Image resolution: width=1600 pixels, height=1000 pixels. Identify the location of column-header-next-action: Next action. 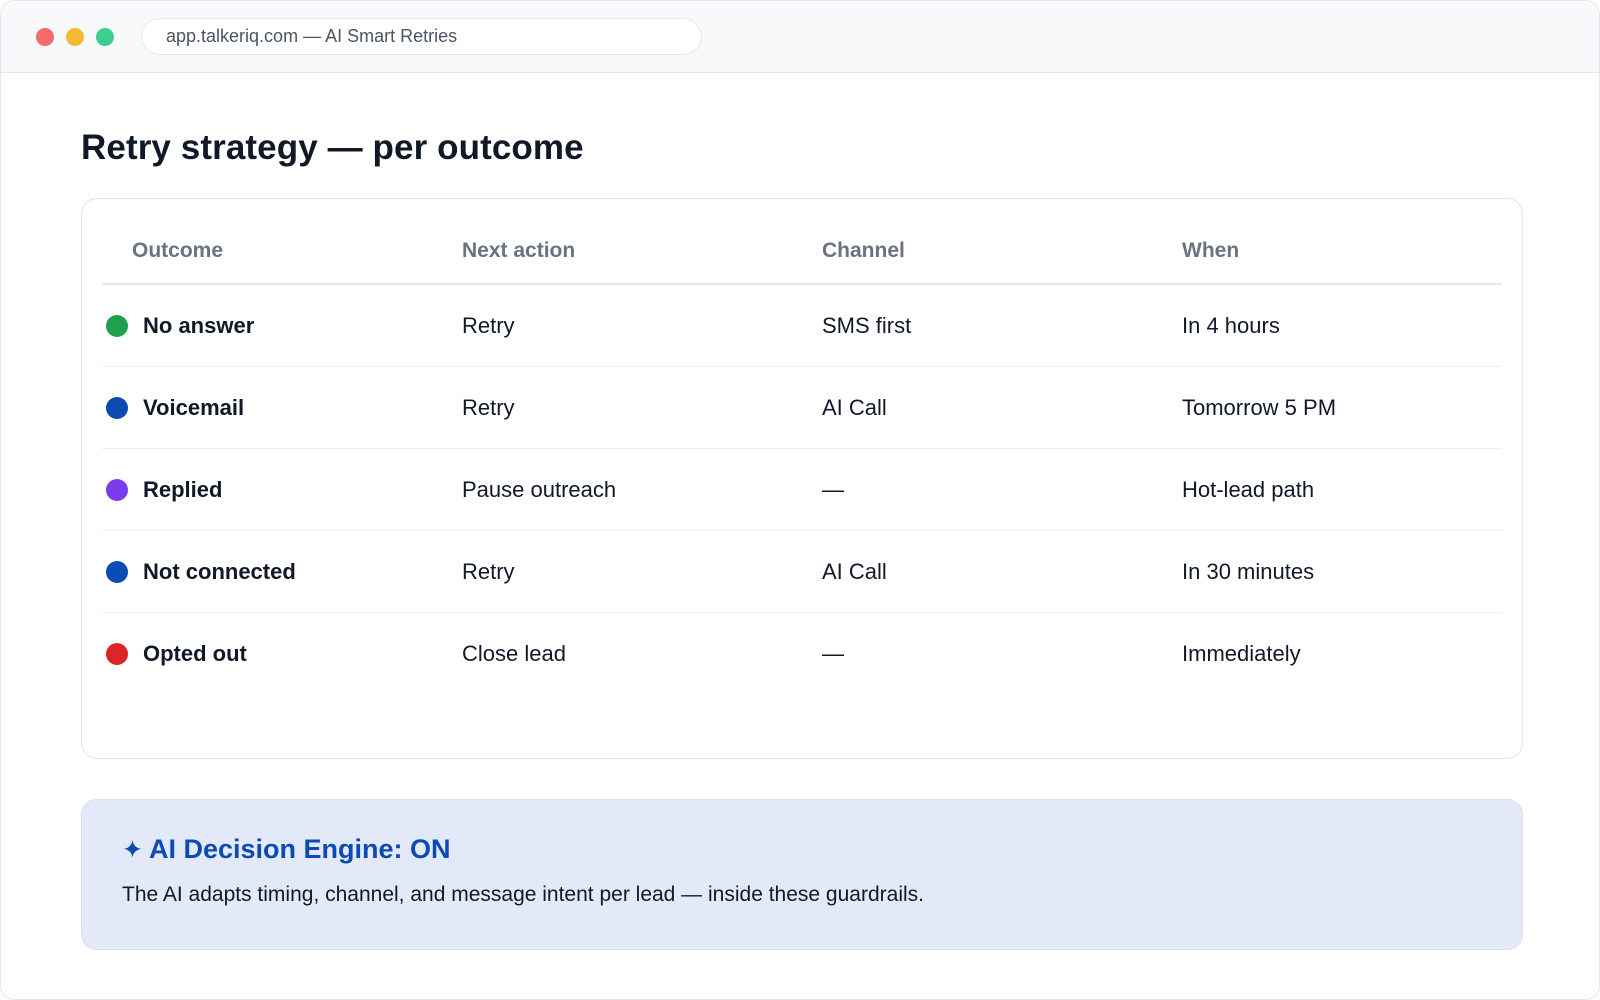
(519, 250).